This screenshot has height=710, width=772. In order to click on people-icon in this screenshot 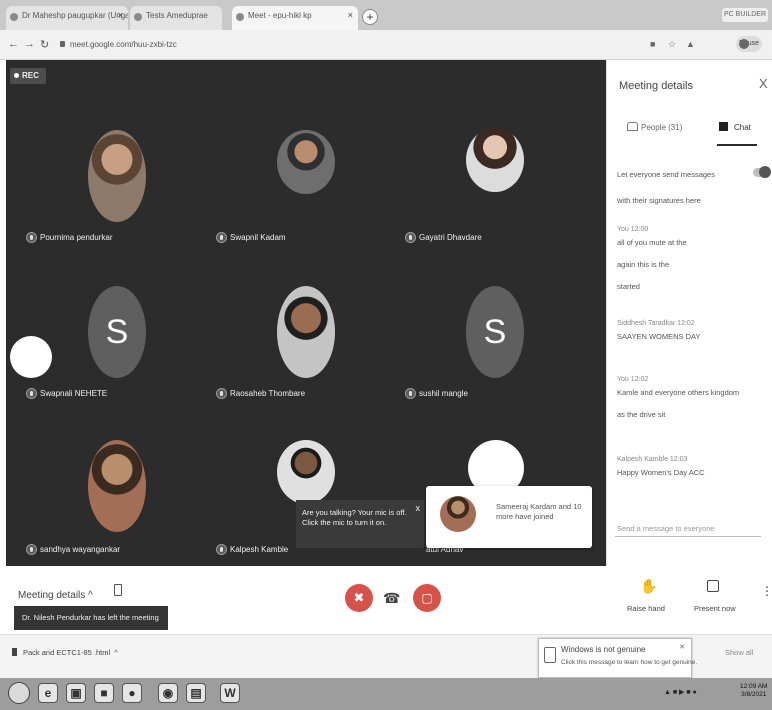, I will do `click(632, 126)`.